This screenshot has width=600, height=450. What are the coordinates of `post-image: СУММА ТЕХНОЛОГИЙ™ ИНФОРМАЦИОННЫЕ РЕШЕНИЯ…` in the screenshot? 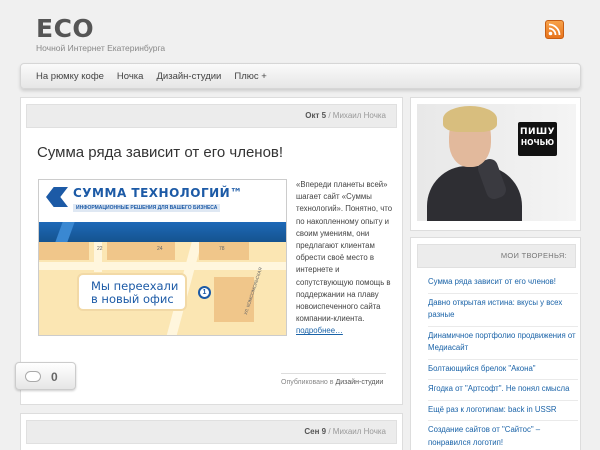 It's located at (162, 257).